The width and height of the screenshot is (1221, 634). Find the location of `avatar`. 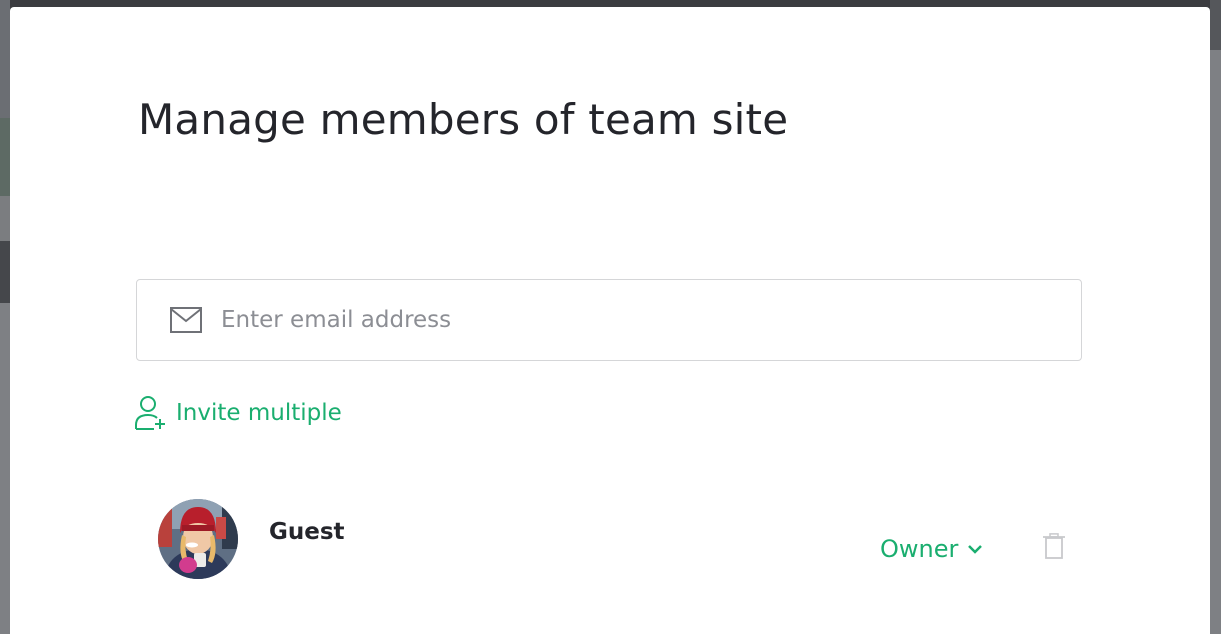

avatar is located at coordinates (198, 539).